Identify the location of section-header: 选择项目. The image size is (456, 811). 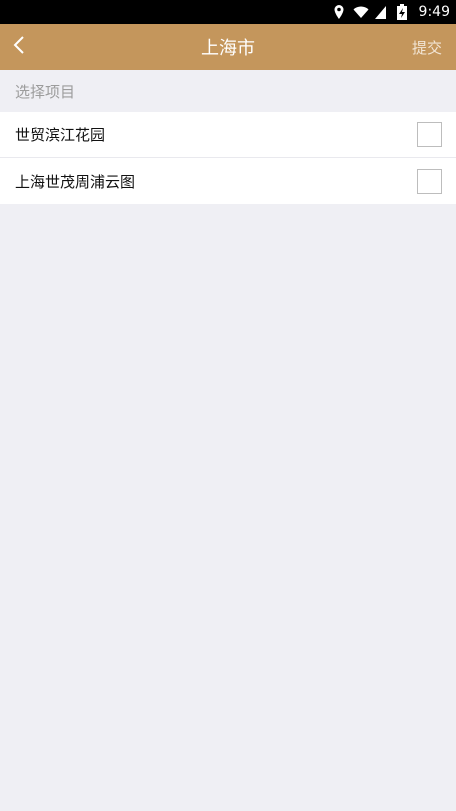
(45, 91).